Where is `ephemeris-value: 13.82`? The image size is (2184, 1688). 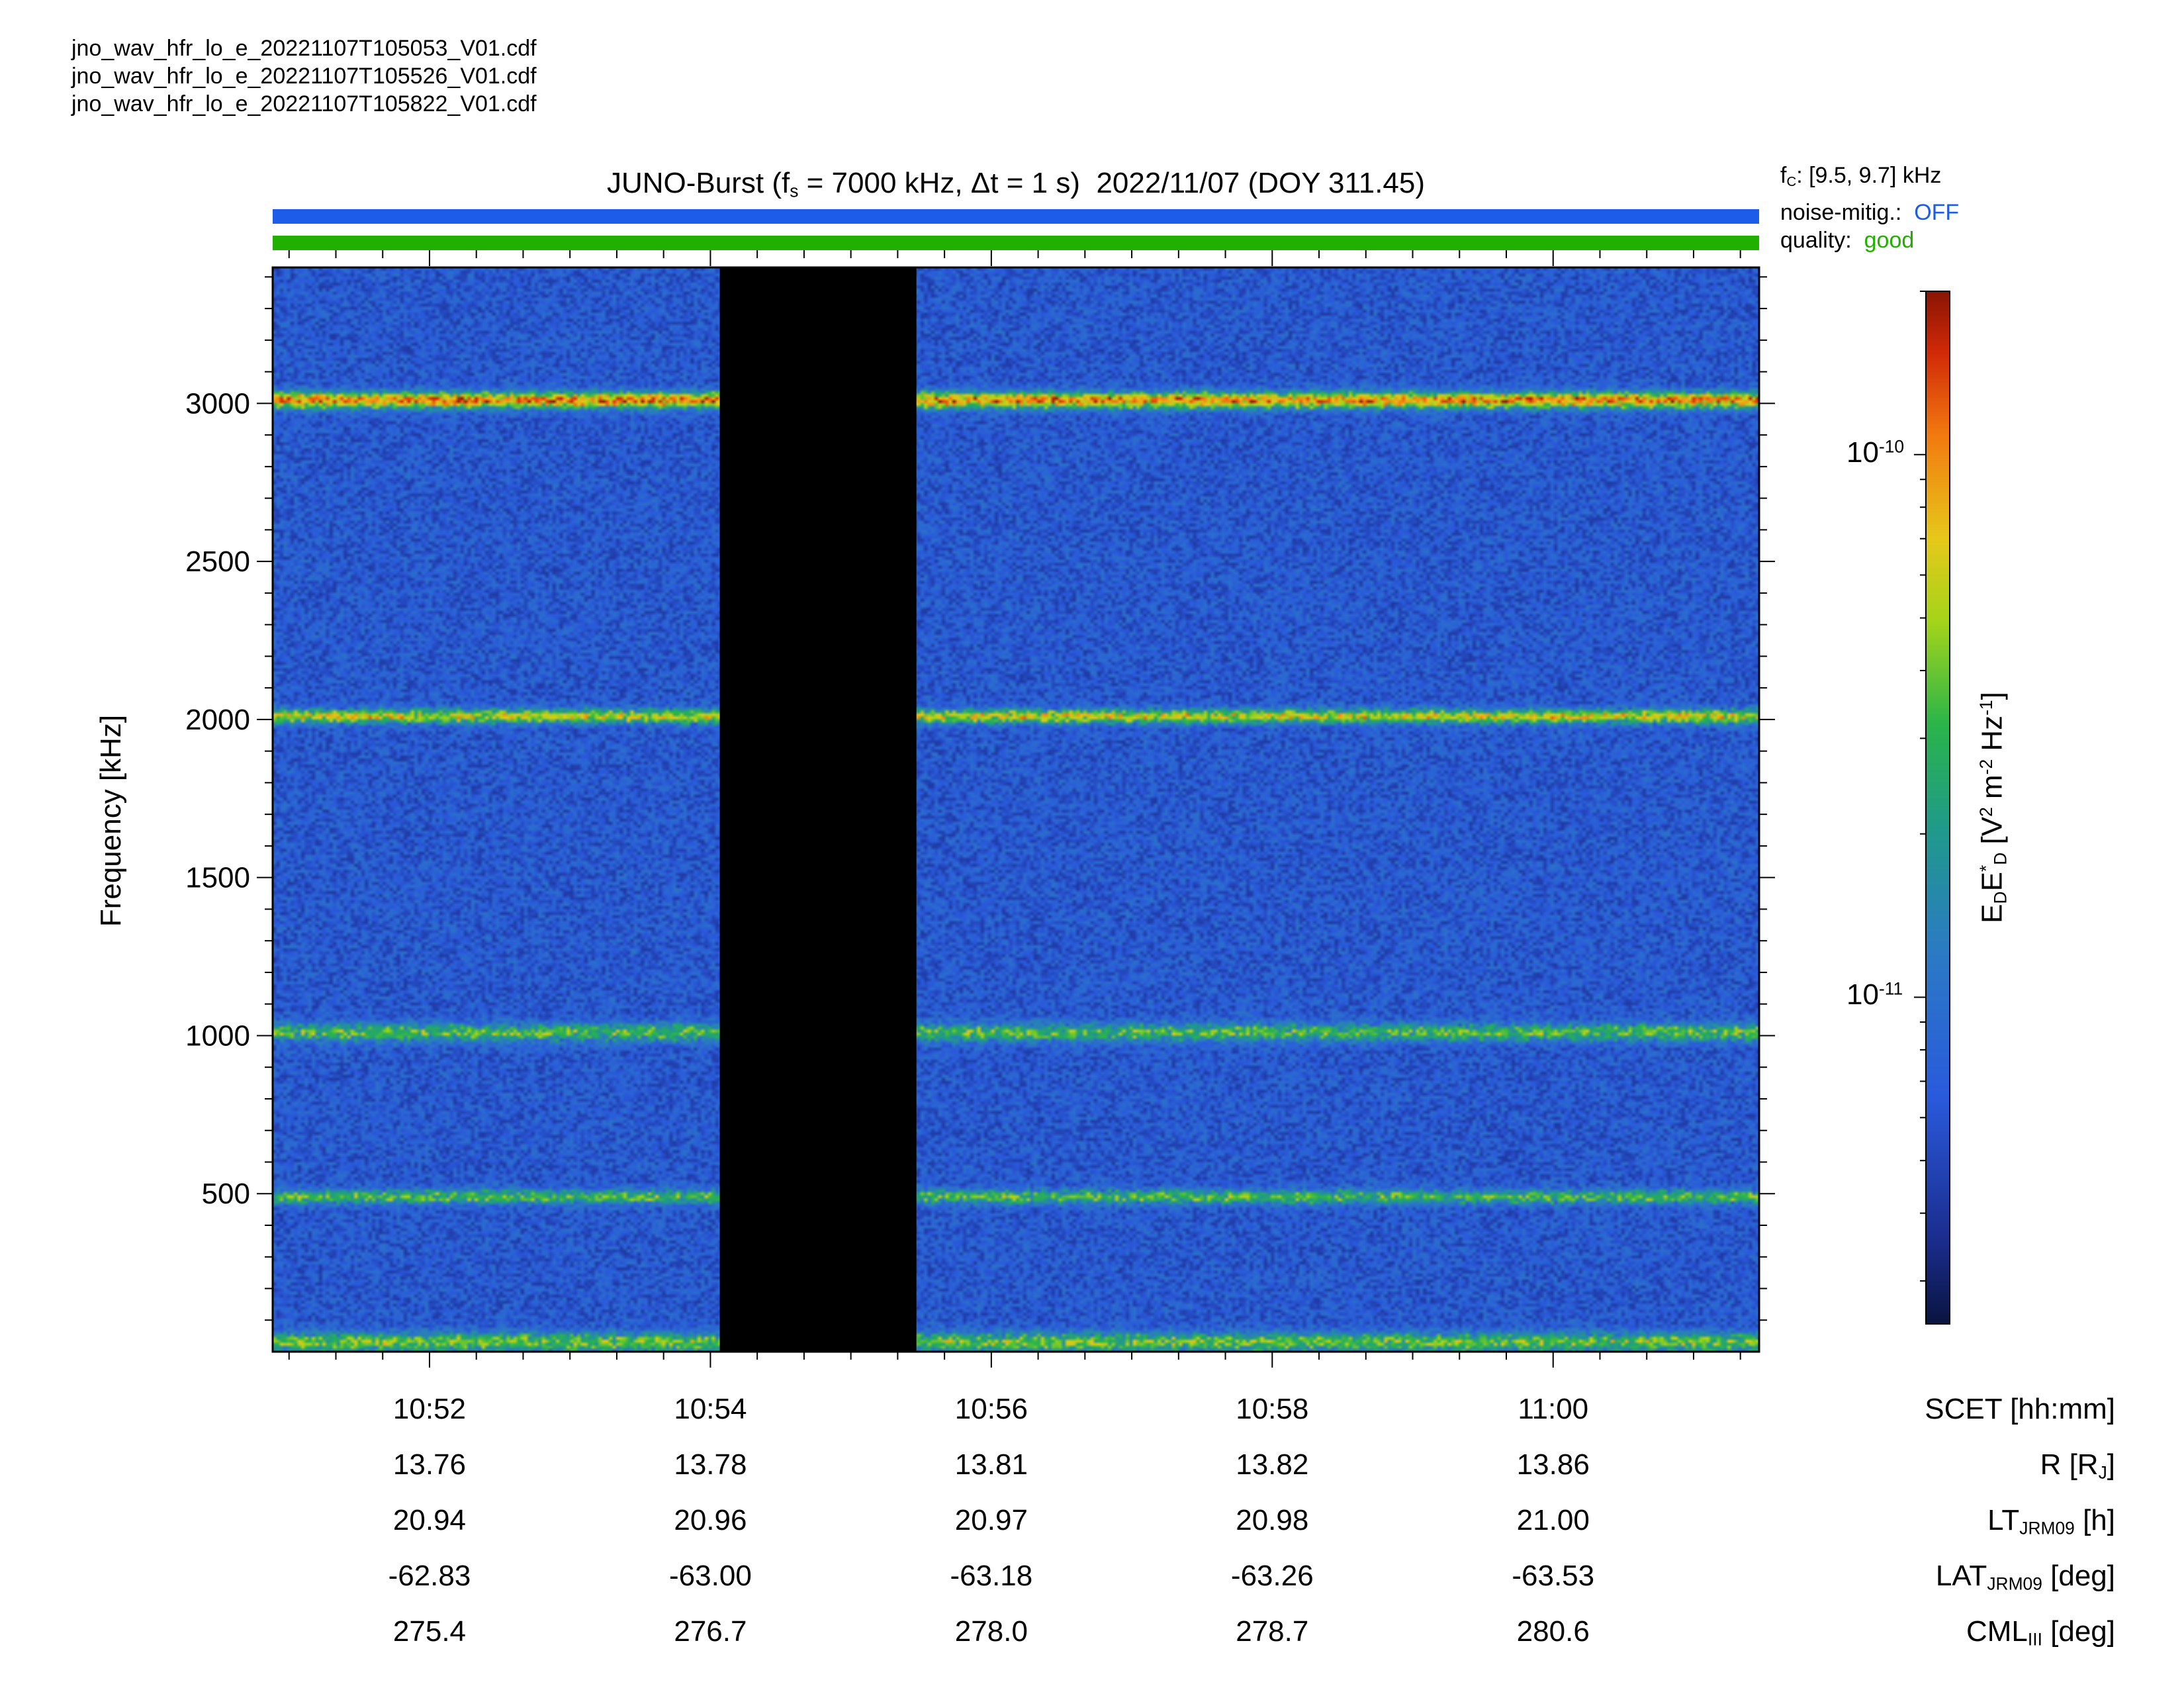
ephemeris-value: 13.82 is located at coordinates (1272, 1464).